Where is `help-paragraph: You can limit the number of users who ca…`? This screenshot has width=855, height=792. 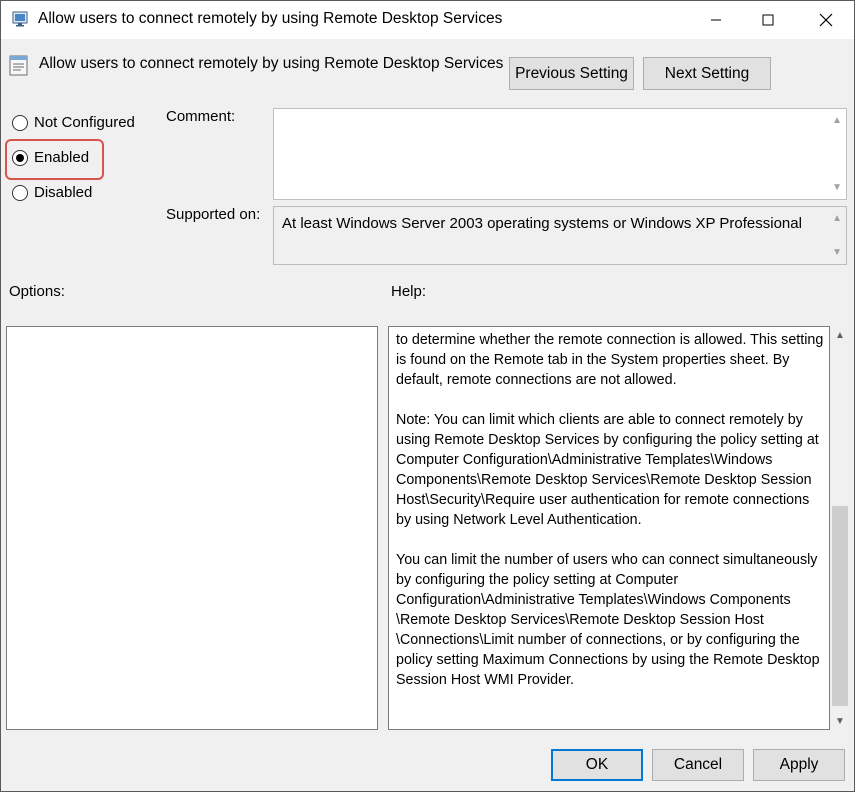
help-paragraph: You can limit the number of users who ca… is located at coordinates (608, 620).